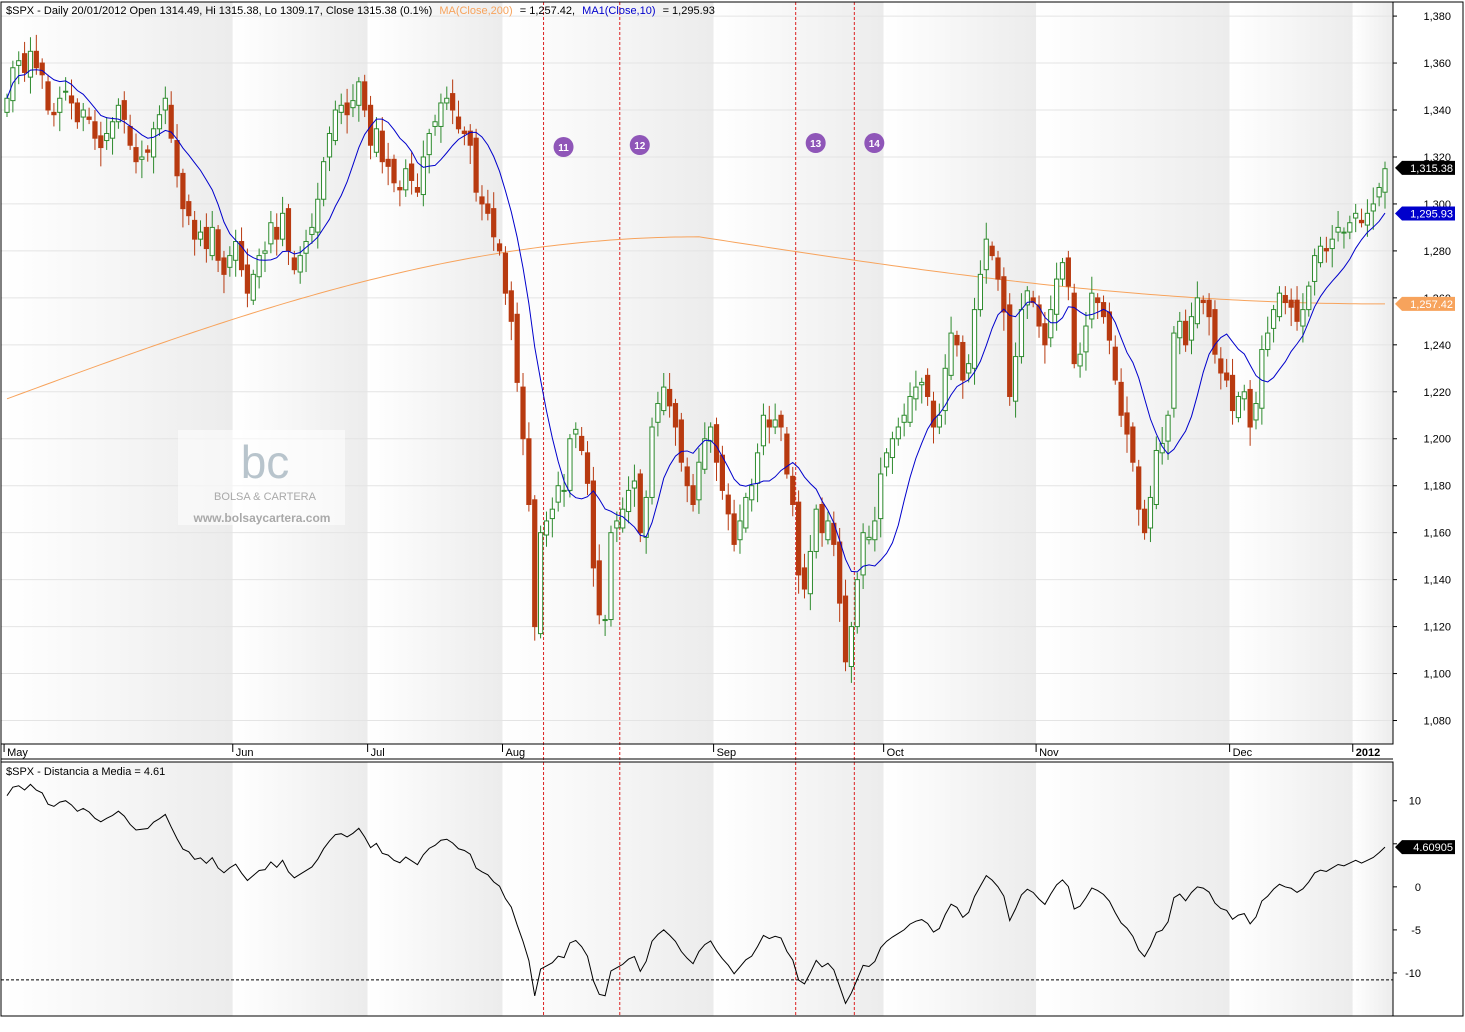 The image size is (1465, 1032). I want to click on header-ma10-value: = 1,295.93, so click(689, 11).